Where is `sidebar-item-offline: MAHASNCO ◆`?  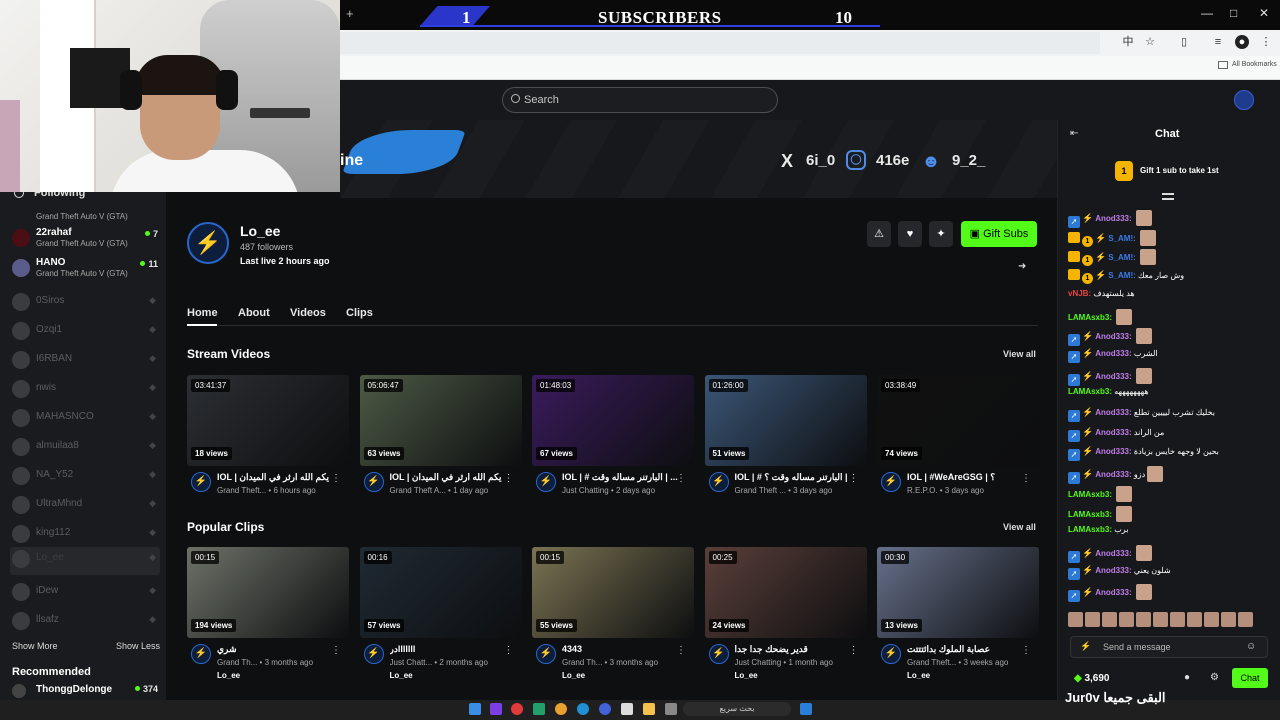 sidebar-item-offline: MAHASNCO ◆ is located at coordinates (85, 420).